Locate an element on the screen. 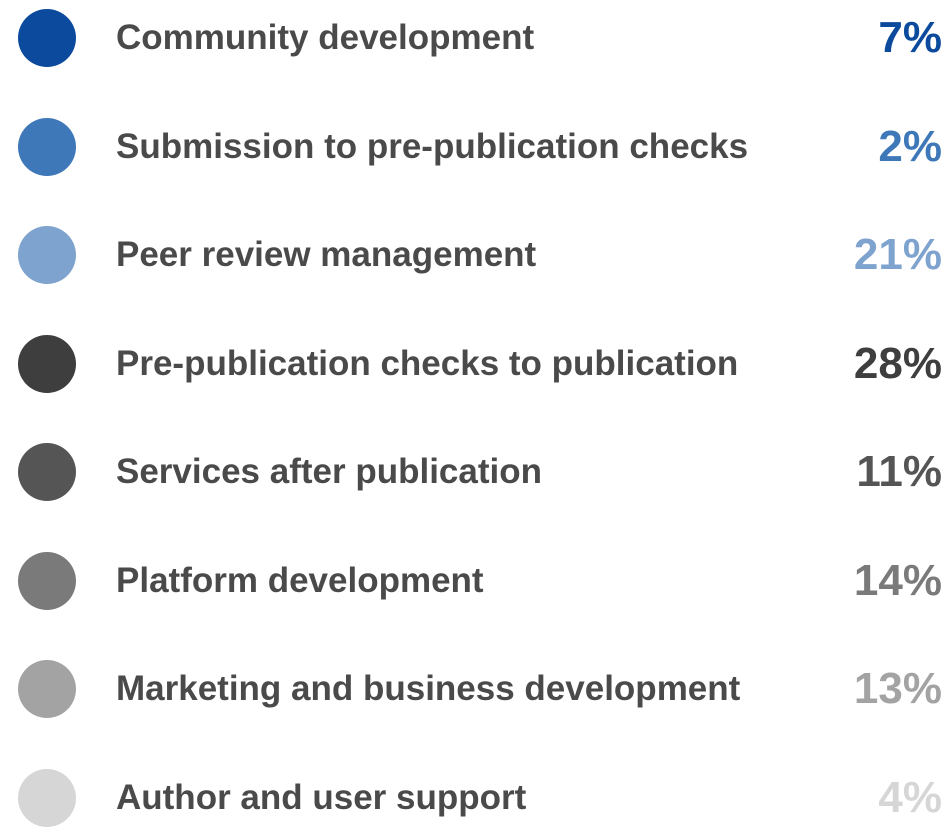 This screenshot has width=950, height=828. slice-value-label: 21% is located at coordinates (897, 254).